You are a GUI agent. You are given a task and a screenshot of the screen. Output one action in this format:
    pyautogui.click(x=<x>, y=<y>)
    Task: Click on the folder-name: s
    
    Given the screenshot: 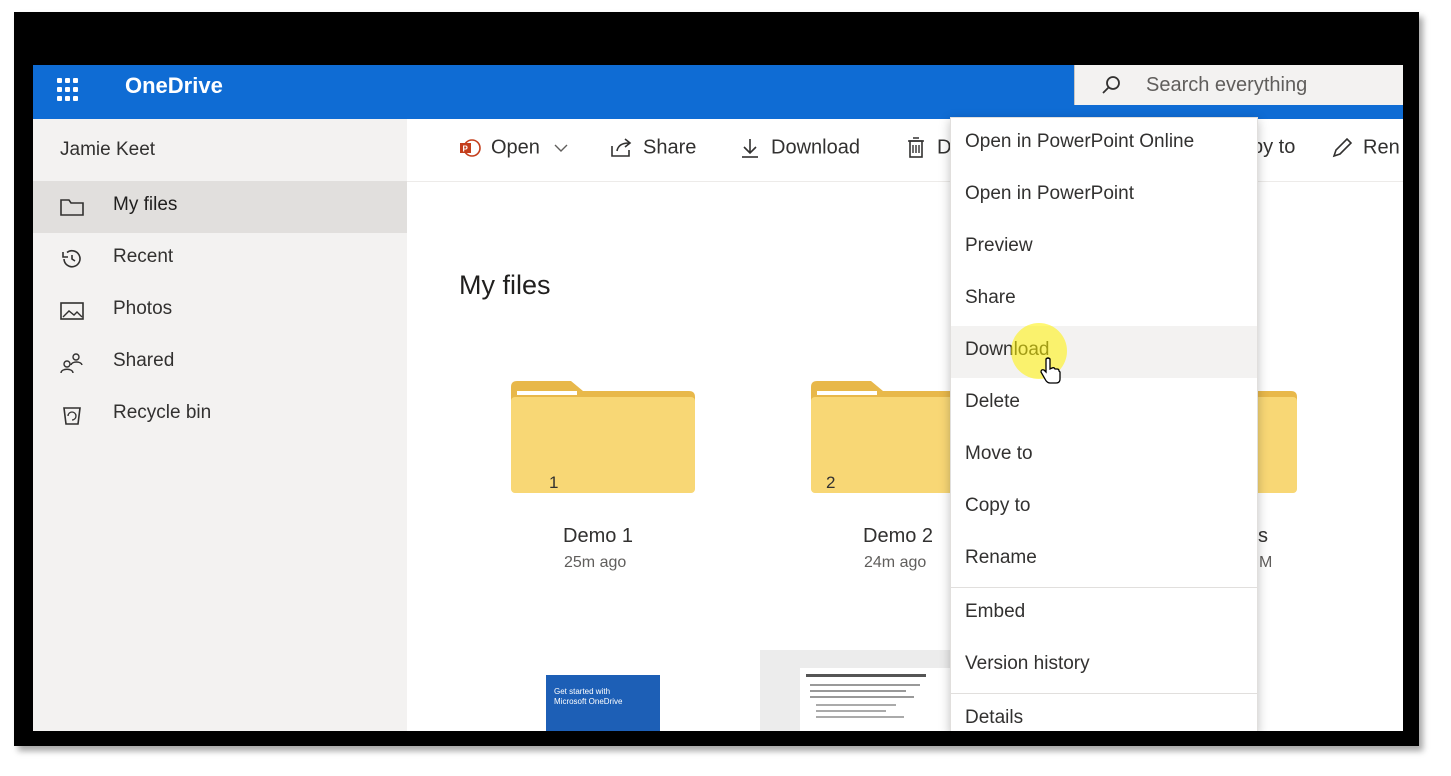 What is the action you would take?
    pyautogui.click(x=1263, y=536)
    